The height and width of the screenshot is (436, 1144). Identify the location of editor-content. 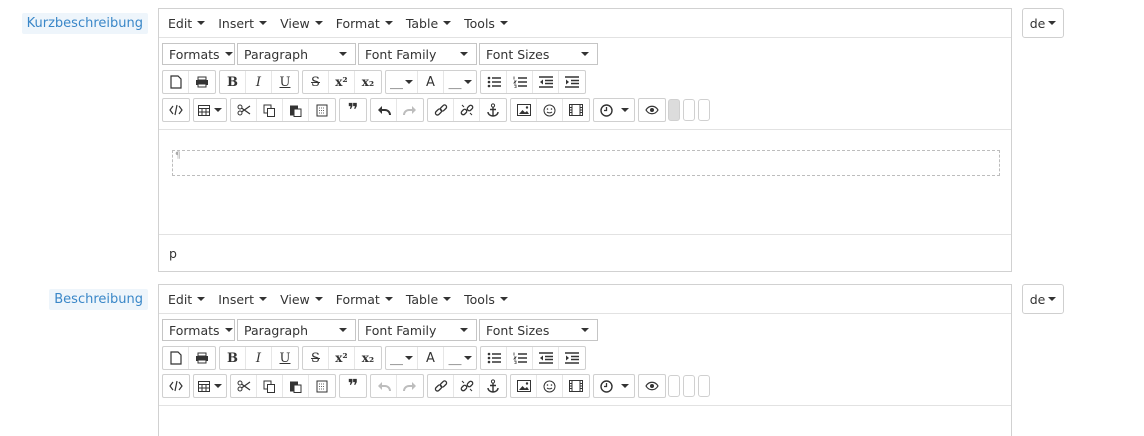
(585, 420).